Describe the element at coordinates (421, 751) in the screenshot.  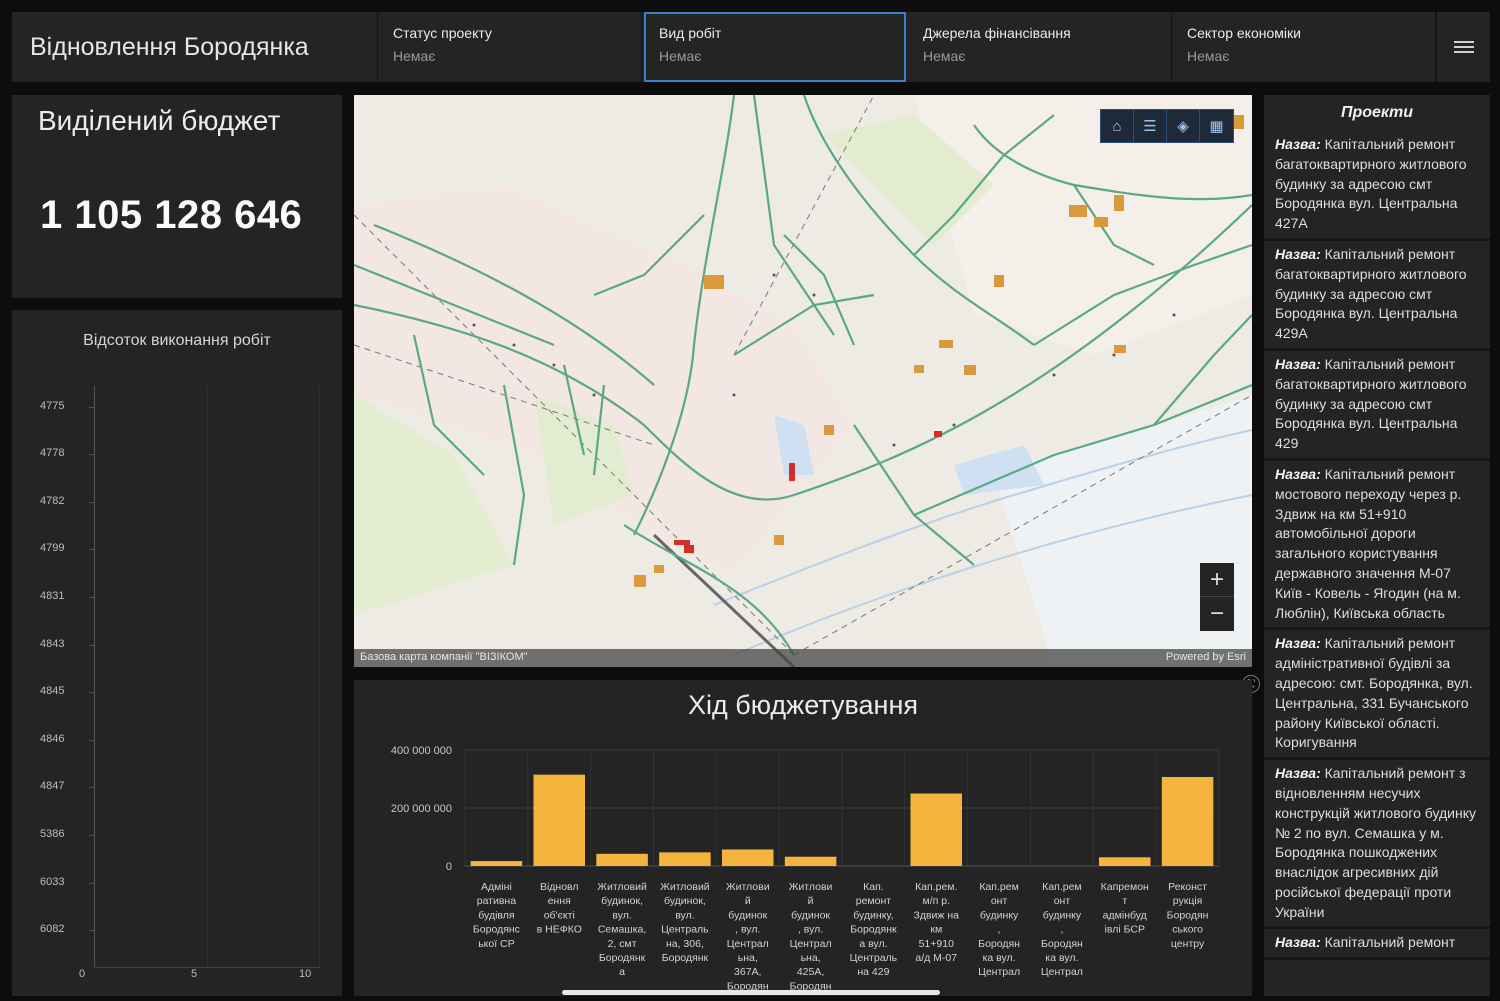
I see `y-tick-label: 400 000 000` at that location.